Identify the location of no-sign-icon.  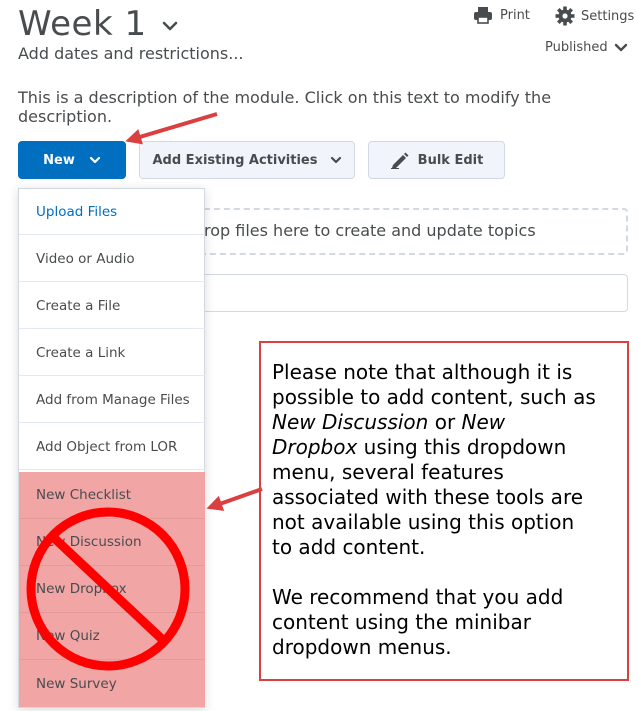
(108, 589).